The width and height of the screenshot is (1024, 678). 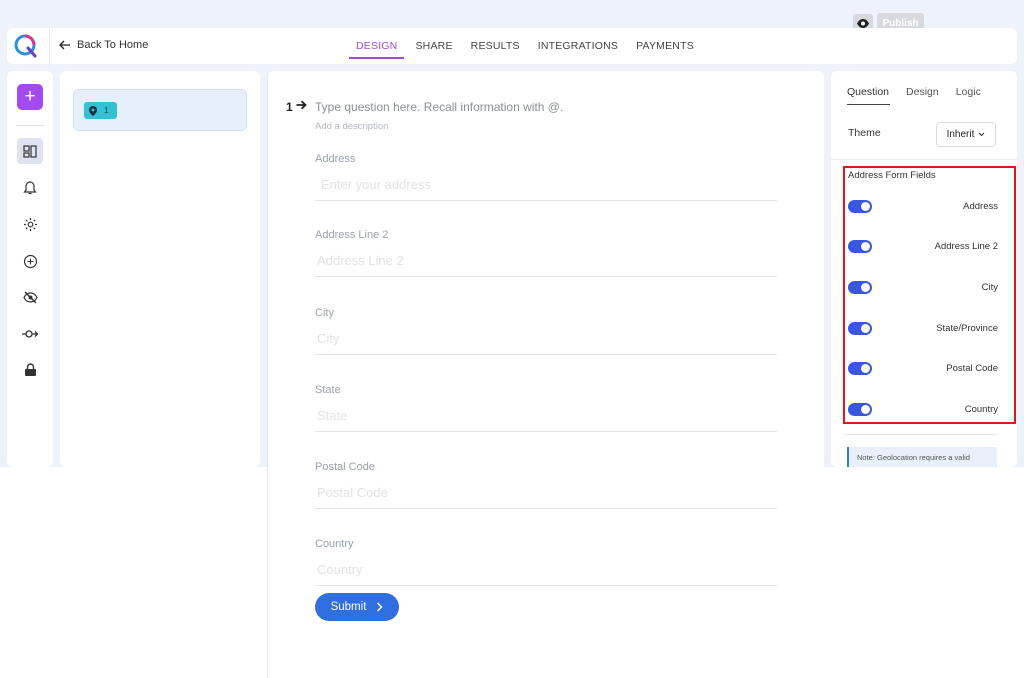 I want to click on address-toggle, so click(x=860, y=206).